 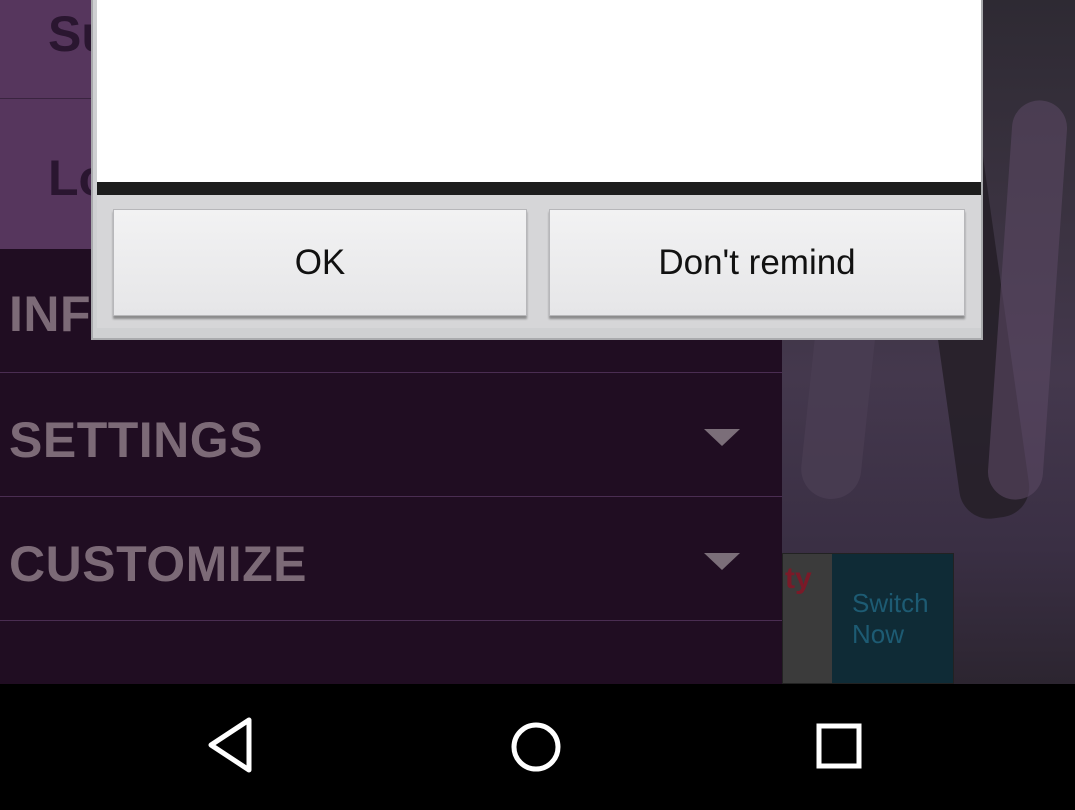 What do you see at coordinates (232, 745) in the screenshot?
I see `back-icon` at bounding box center [232, 745].